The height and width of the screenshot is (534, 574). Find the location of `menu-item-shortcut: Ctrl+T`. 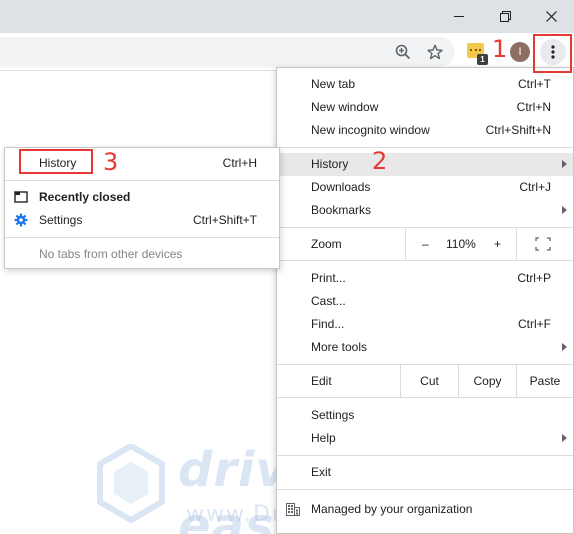

menu-item-shortcut: Ctrl+T is located at coordinates (534, 84).